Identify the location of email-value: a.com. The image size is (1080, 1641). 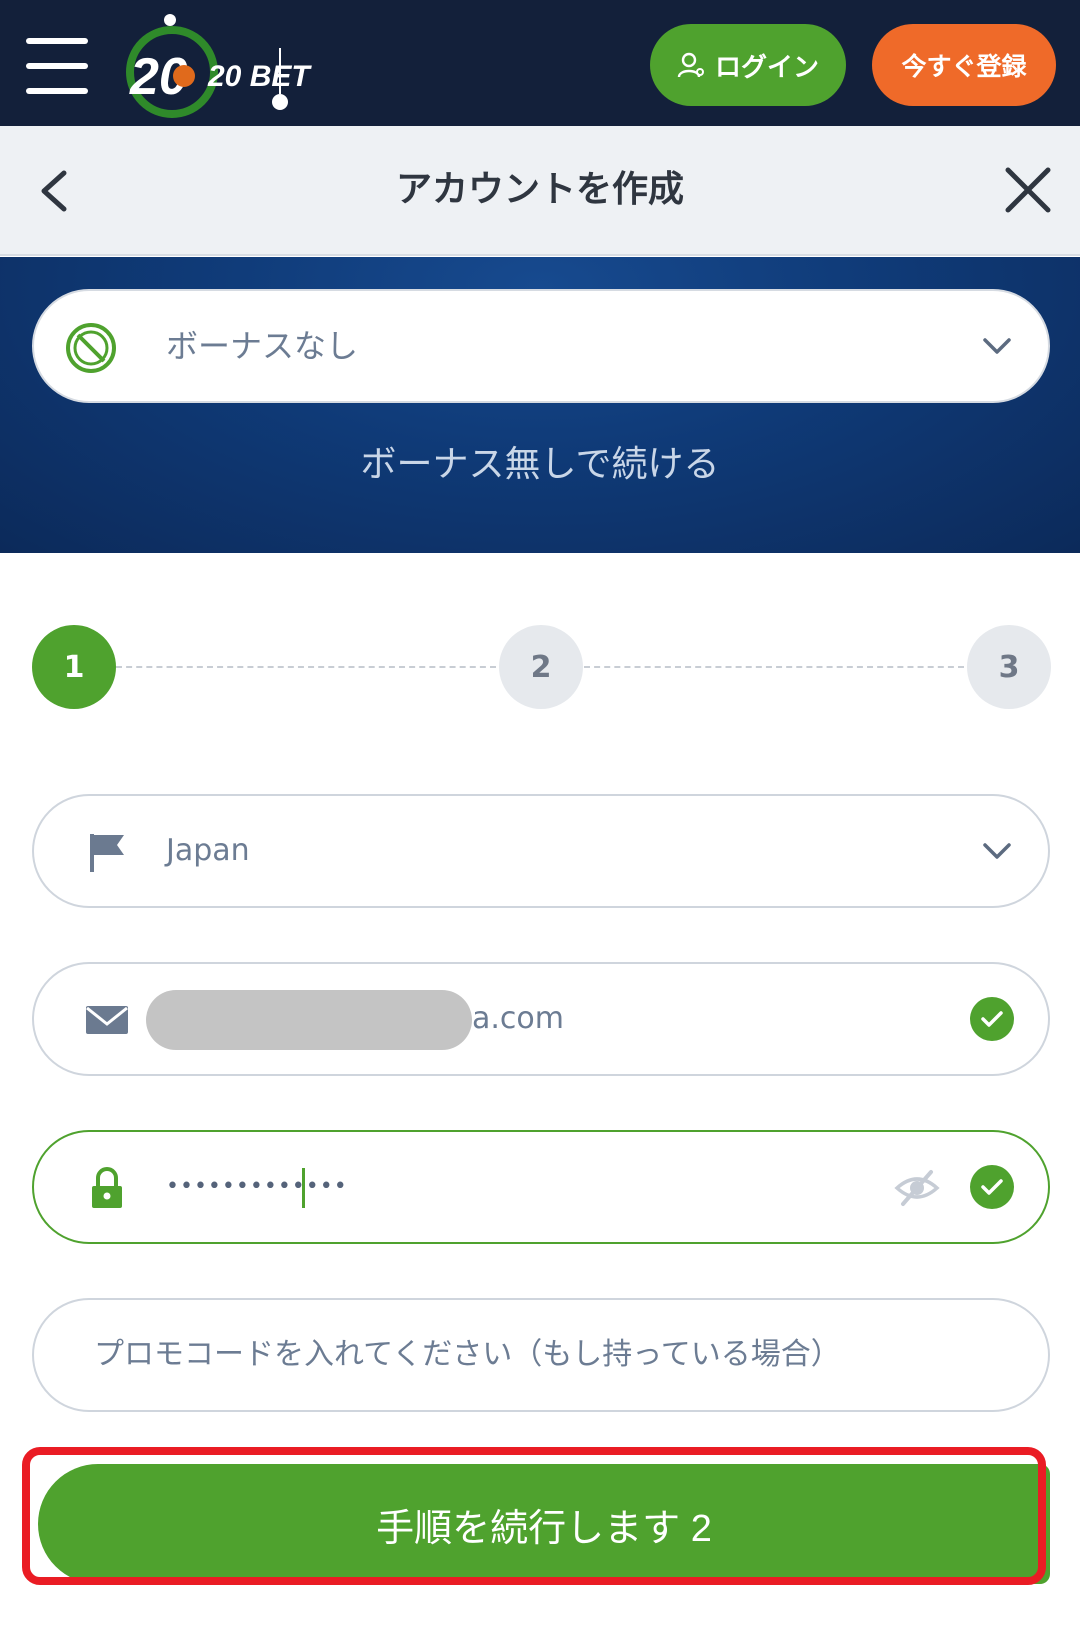
(518, 1018).